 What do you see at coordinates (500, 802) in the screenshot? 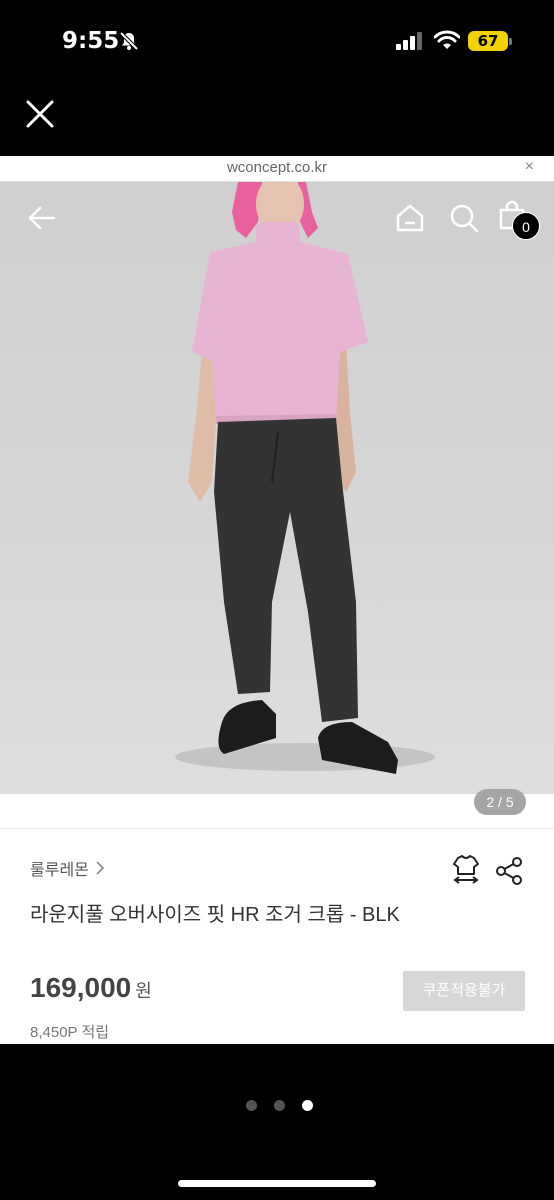
I see `gallery-page-indicator: 2 / 5` at bounding box center [500, 802].